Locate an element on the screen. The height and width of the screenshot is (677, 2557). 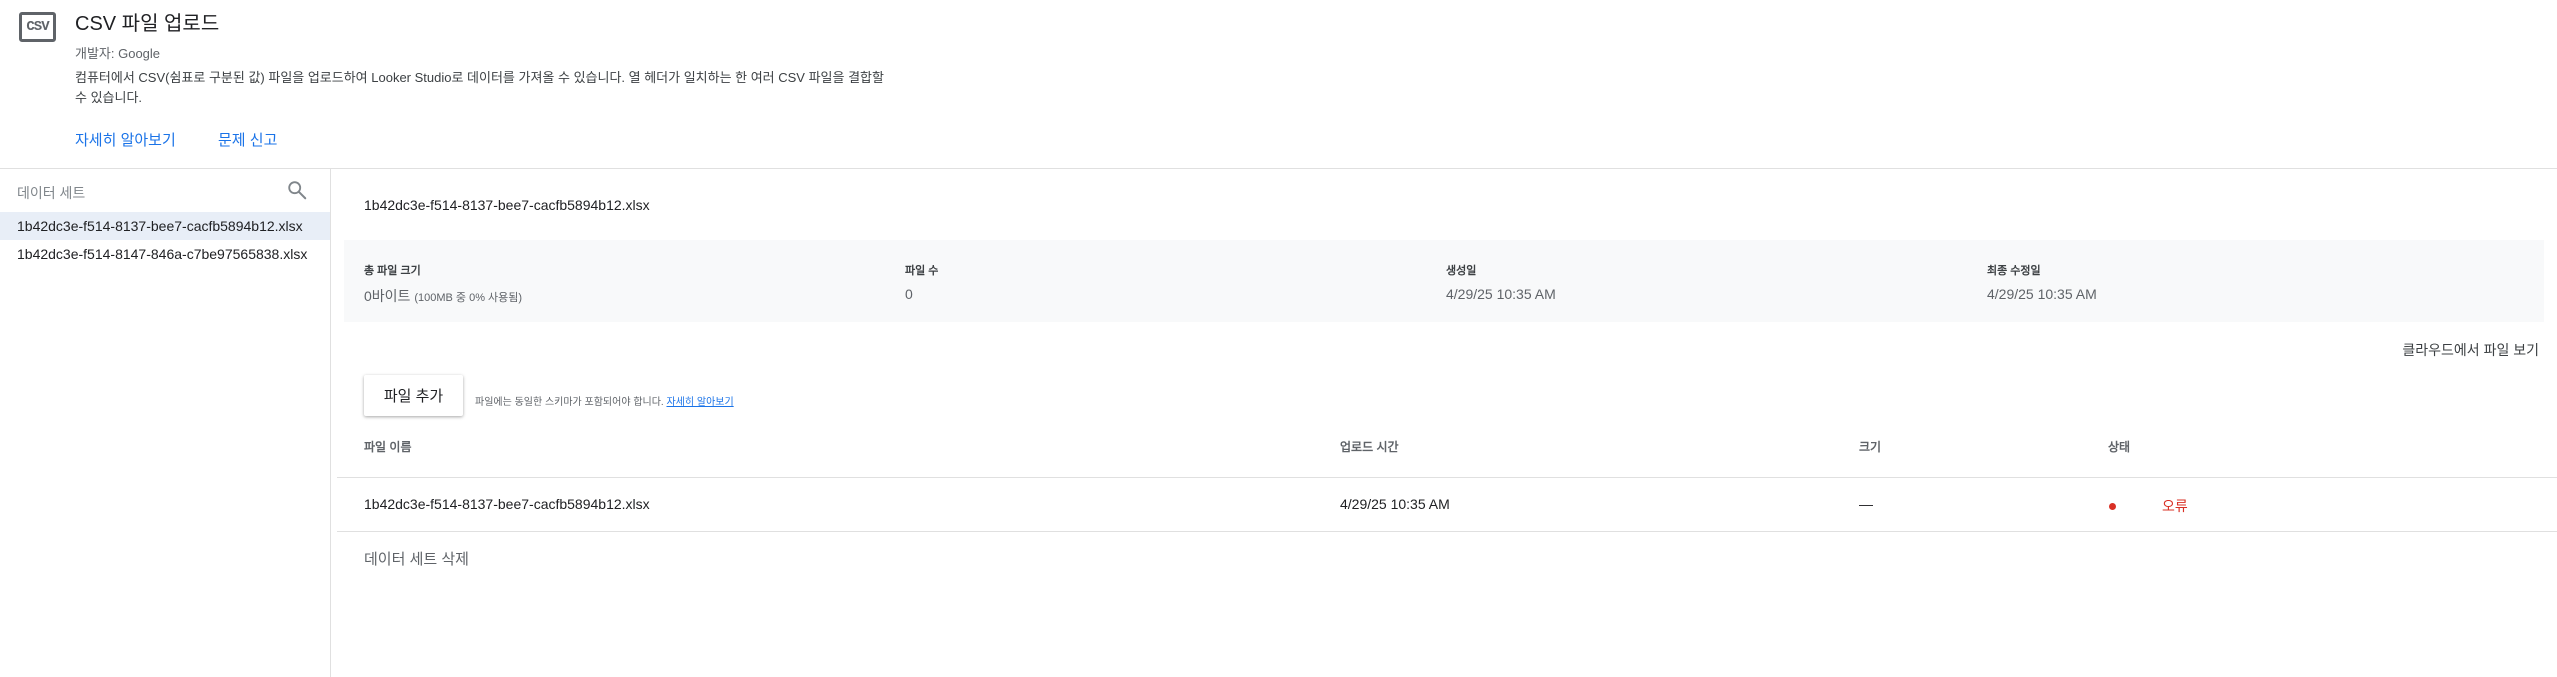
created-date-value: 4/29/25 10:35 AM is located at coordinates (1501, 294).